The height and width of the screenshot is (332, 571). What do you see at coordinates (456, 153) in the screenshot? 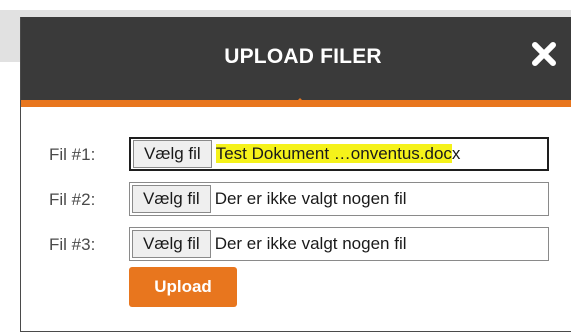
I see `file-name-1-tail: x` at bounding box center [456, 153].